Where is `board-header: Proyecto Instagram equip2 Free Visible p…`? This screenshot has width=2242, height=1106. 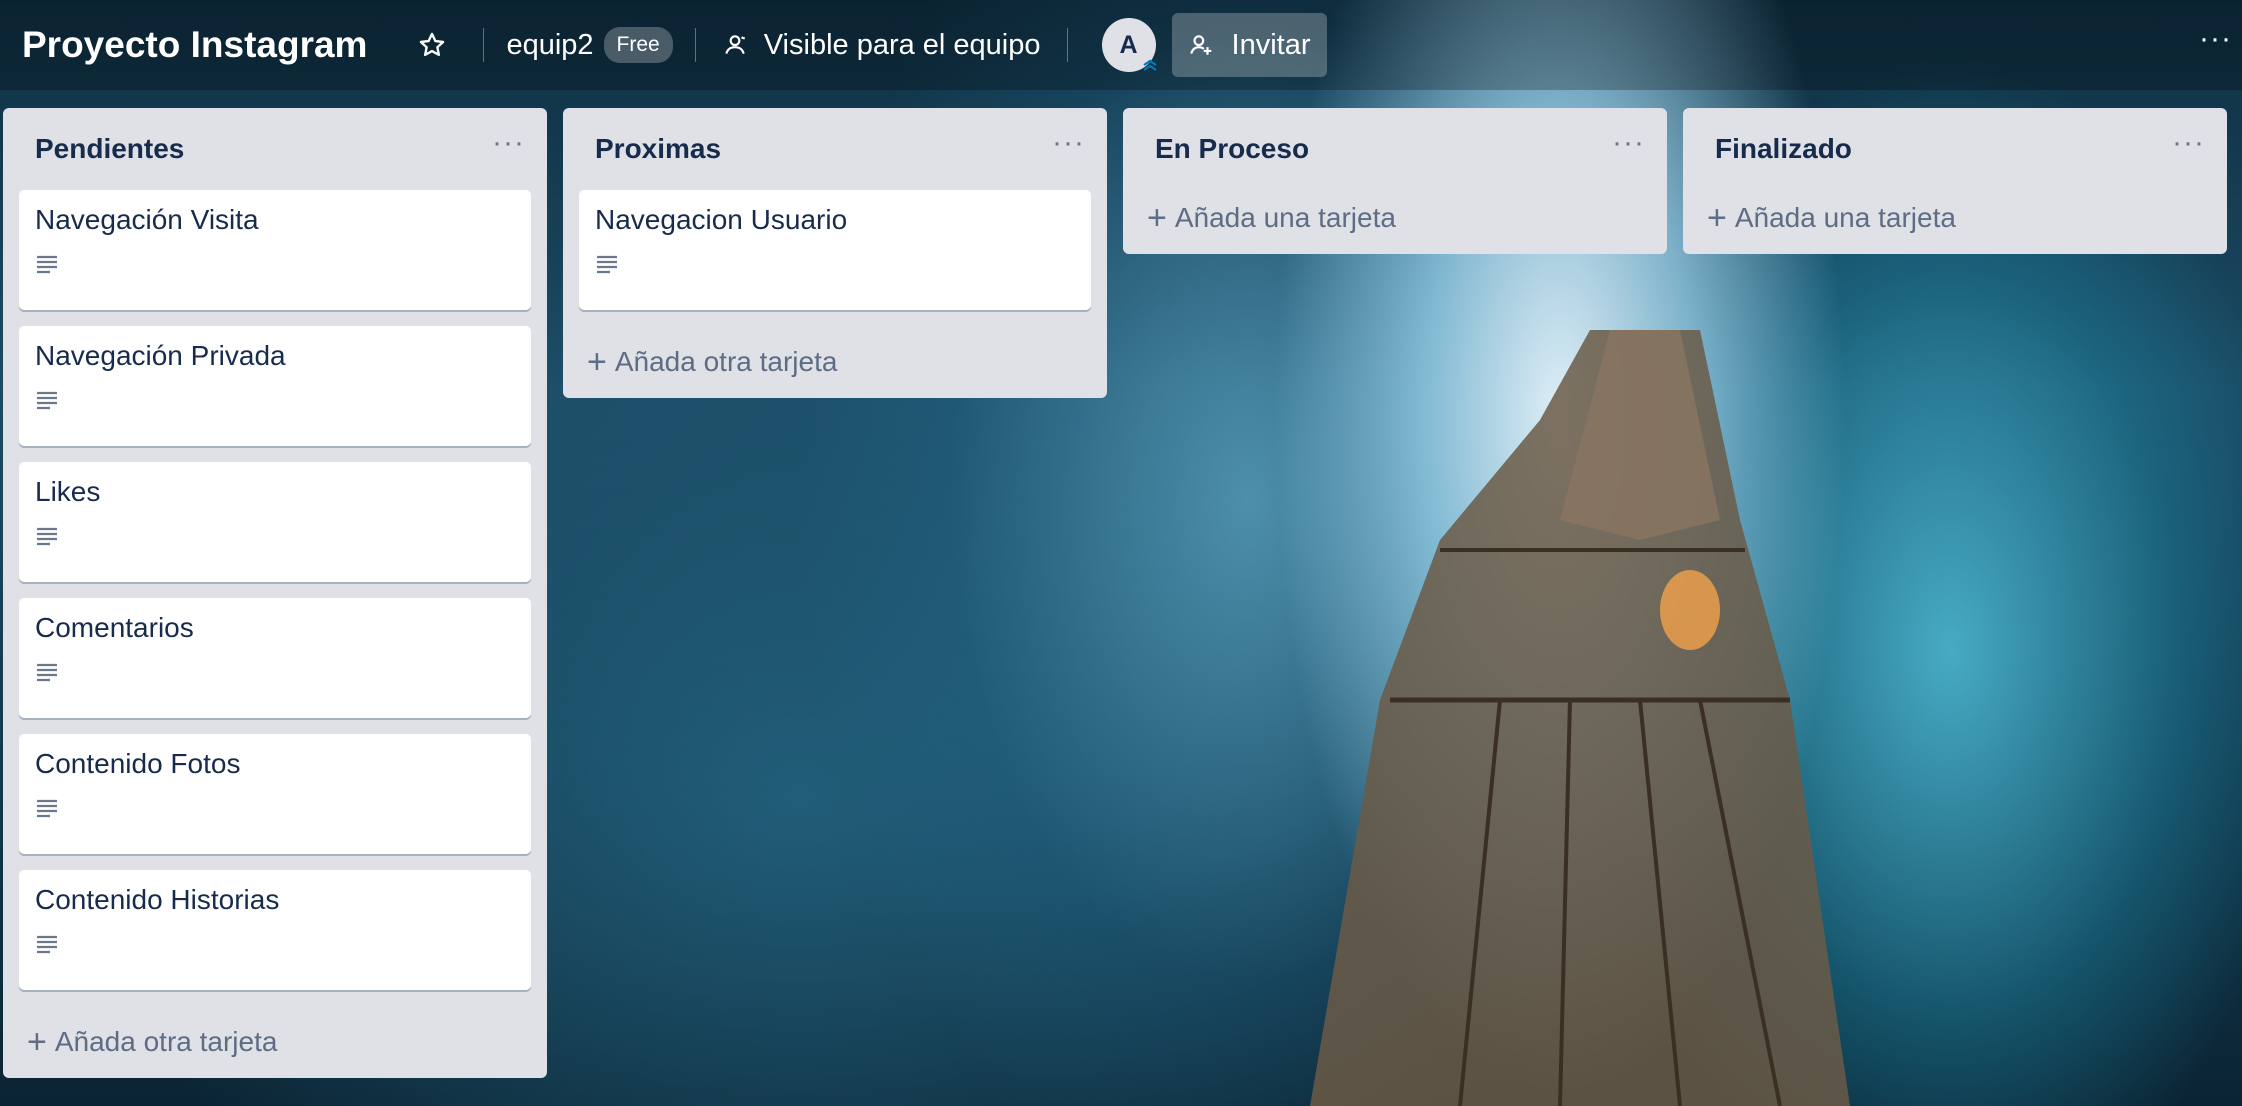 board-header: Proyecto Instagram equip2 Free Visible p… is located at coordinates (1121, 45).